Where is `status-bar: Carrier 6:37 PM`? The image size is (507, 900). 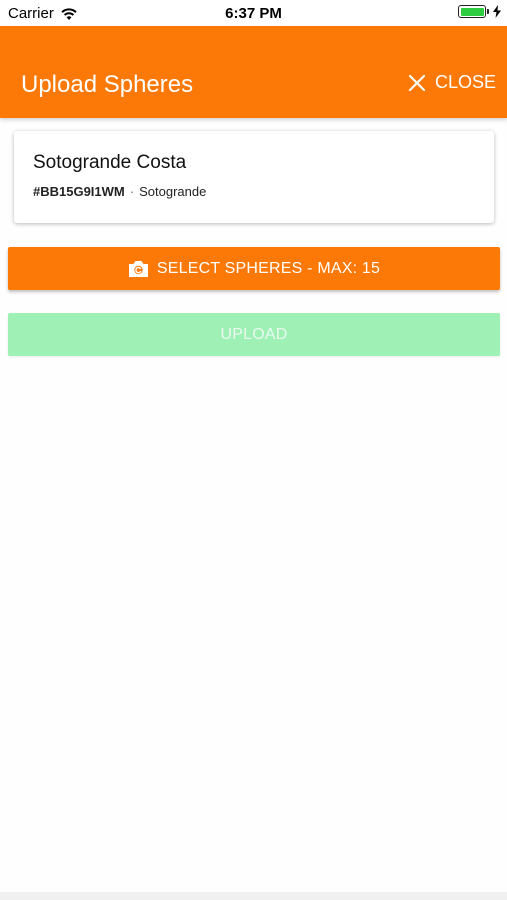
status-bar: Carrier 6:37 PM is located at coordinates (253, 13).